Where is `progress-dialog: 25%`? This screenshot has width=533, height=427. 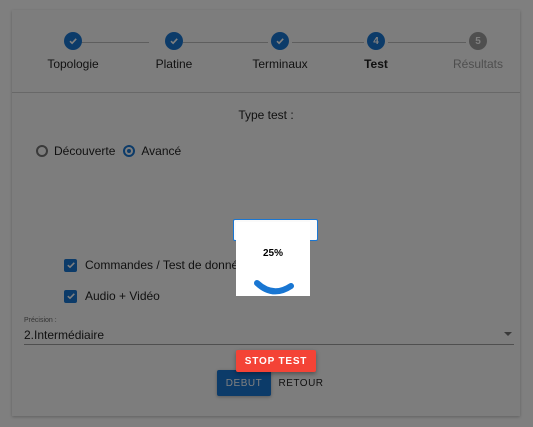
progress-dialog: 25% is located at coordinates (273, 259).